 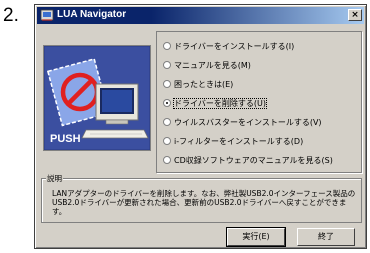 I want to click on option-label: ドライバーを削除する(U), so click(x=220, y=103).